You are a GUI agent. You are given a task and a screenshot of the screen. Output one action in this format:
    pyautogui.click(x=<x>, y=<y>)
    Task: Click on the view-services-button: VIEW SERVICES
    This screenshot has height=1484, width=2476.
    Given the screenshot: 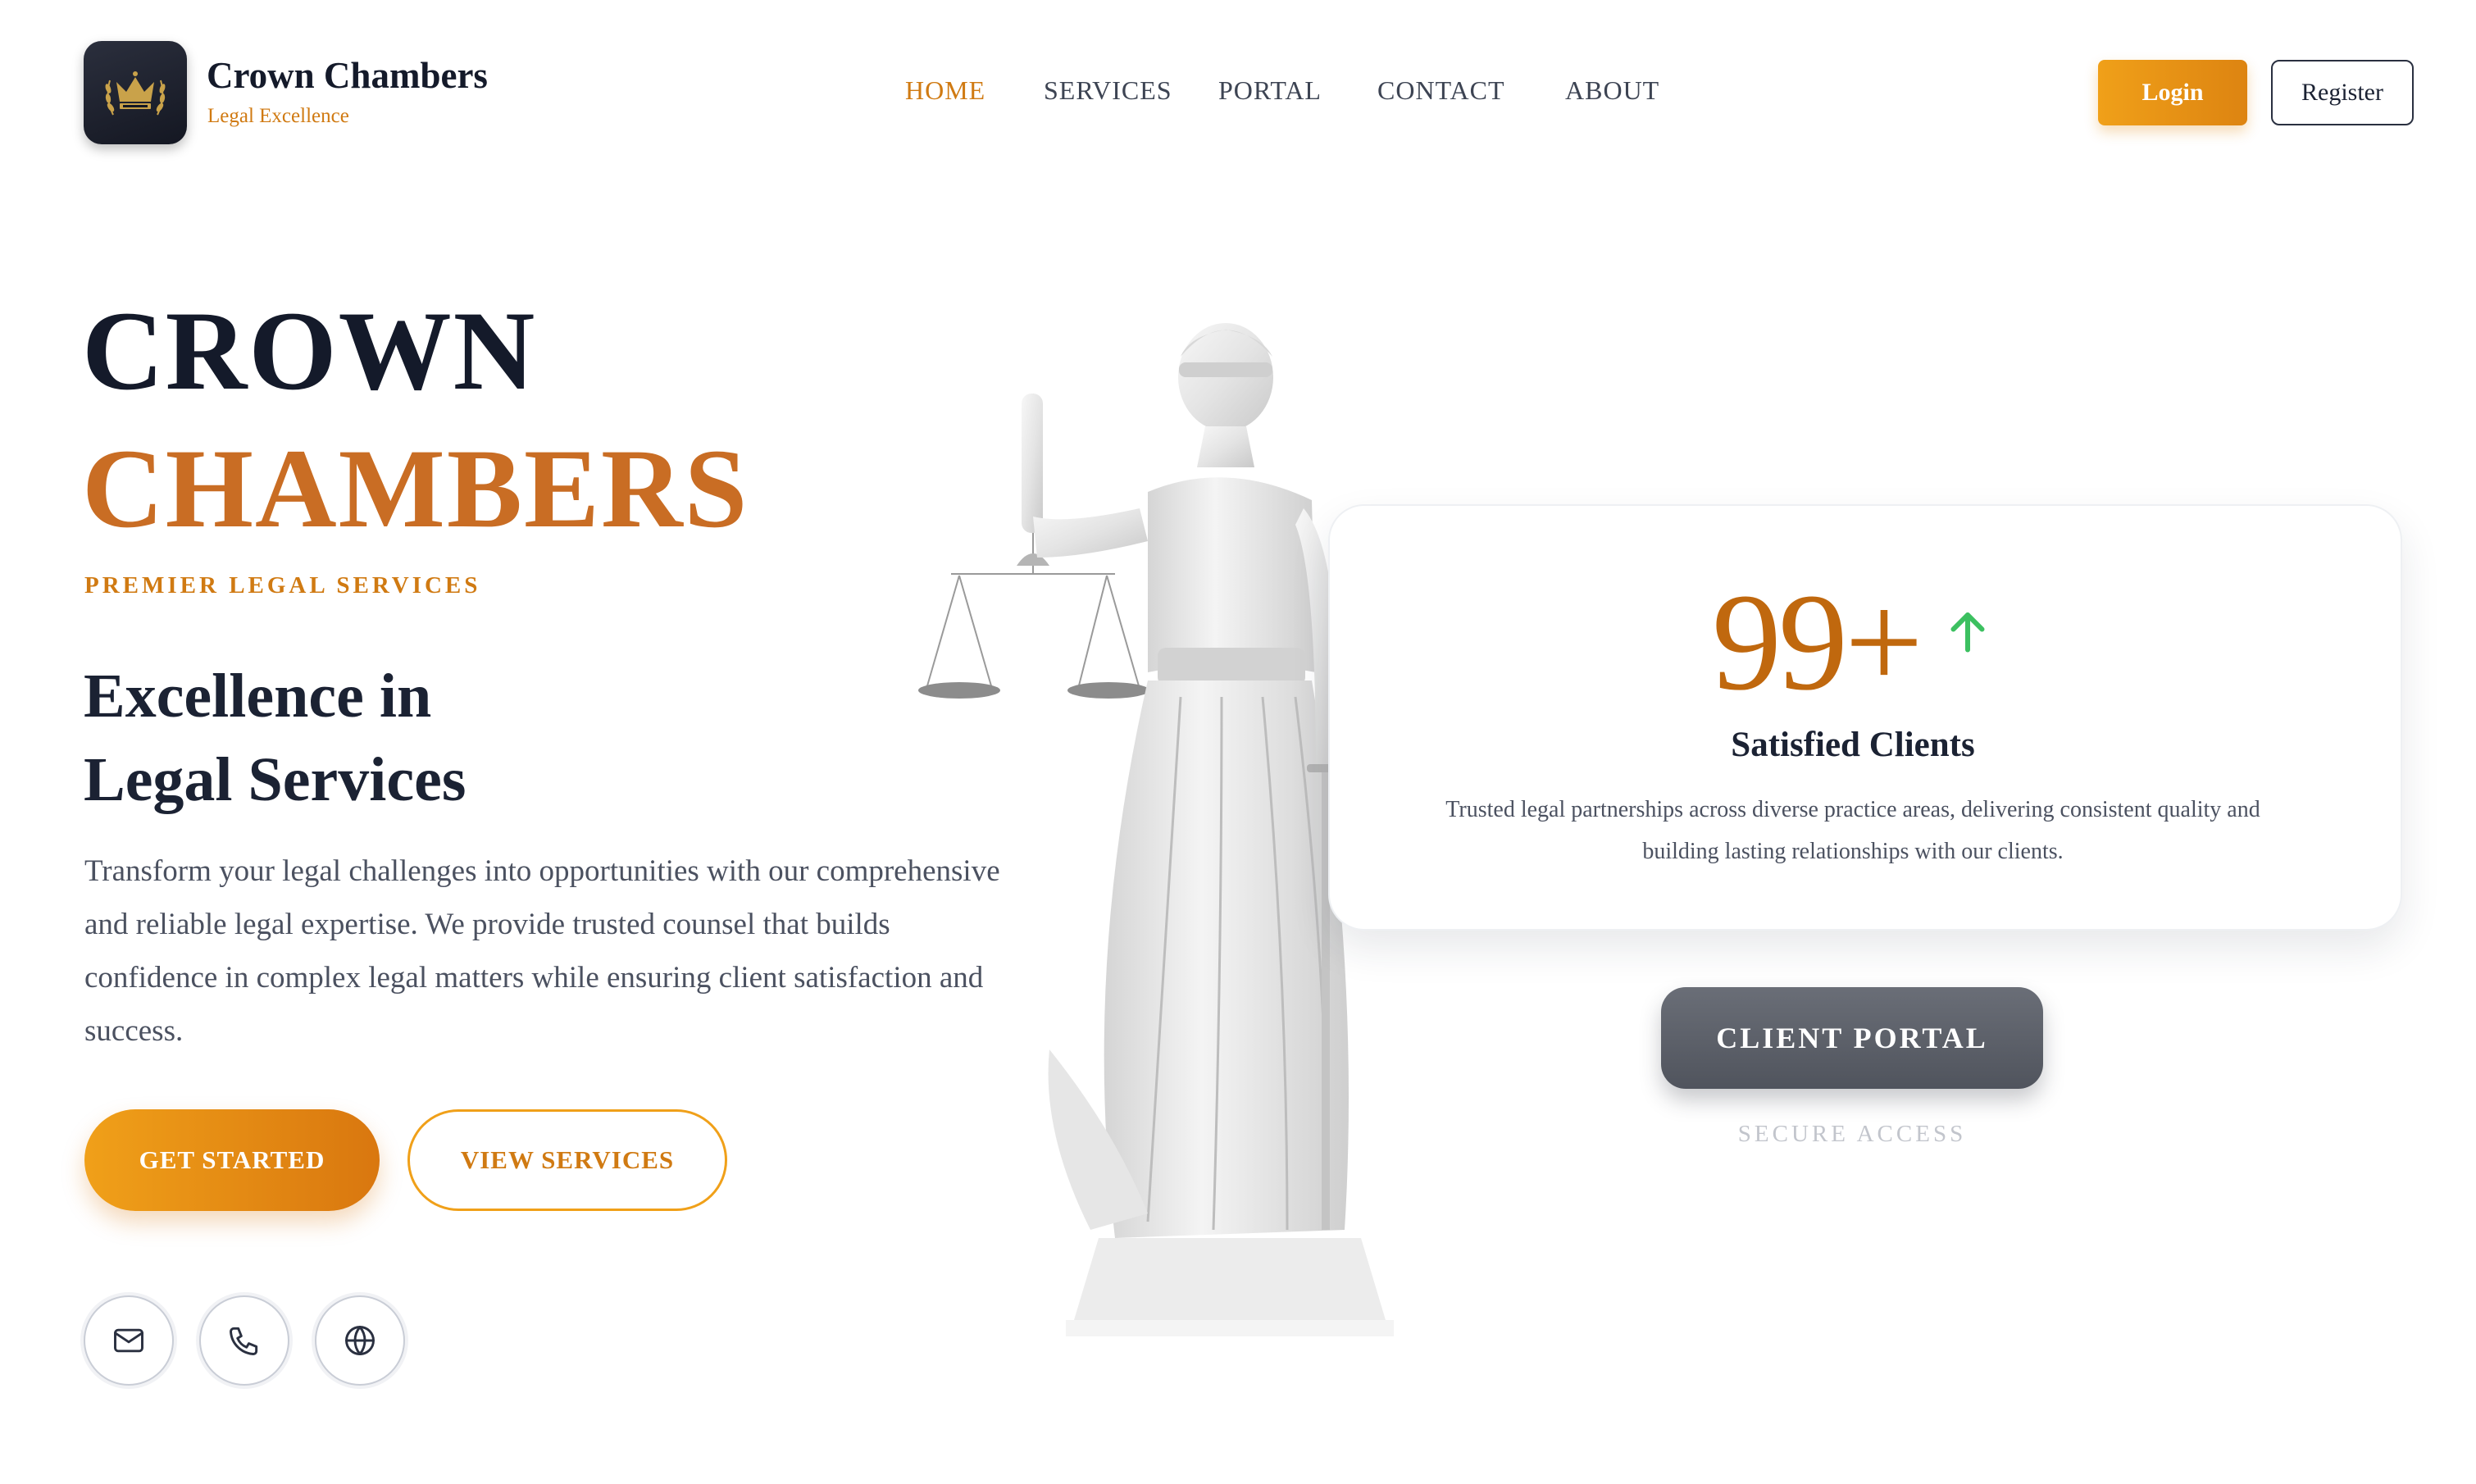 What is the action you would take?
    pyautogui.click(x=567, y=1160)
    